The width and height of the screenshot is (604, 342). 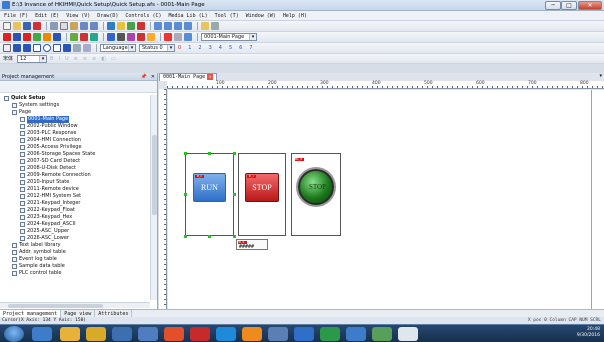 I want to click on bit-lamp-icon, so click(x=27, y=37).